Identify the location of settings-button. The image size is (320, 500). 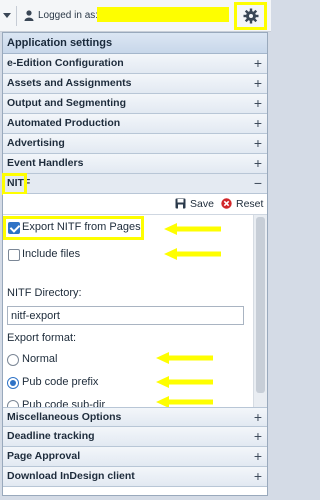
(250, 16).